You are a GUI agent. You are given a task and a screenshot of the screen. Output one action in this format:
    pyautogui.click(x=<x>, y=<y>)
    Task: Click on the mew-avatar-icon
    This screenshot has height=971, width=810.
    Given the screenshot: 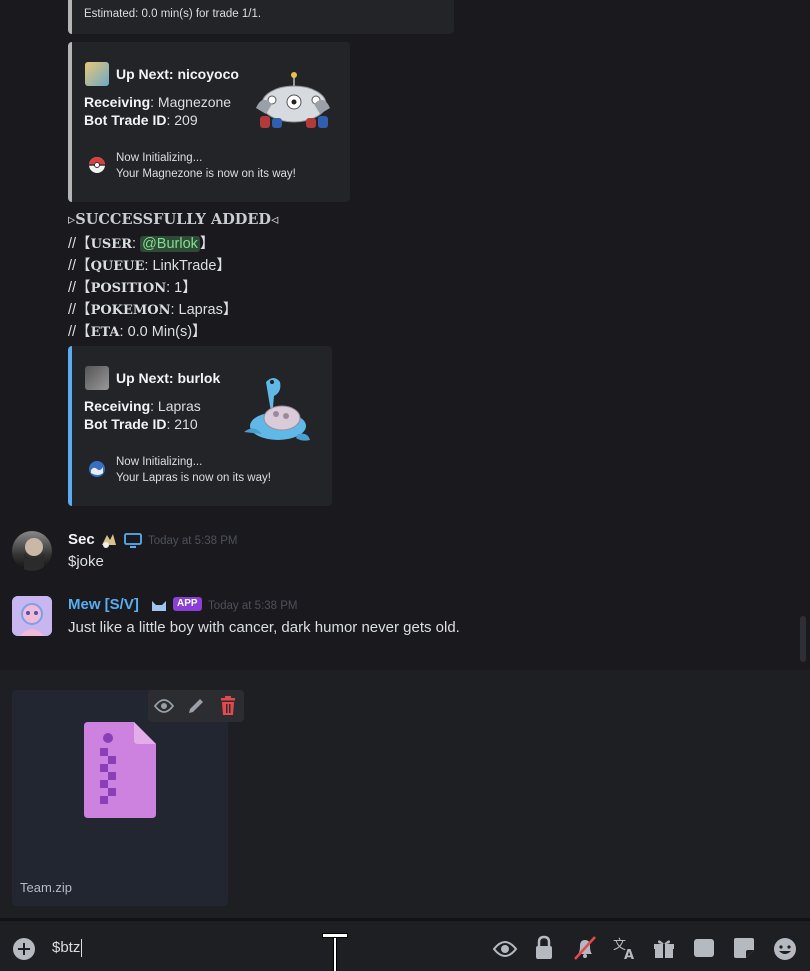 What is the action you would take?
    pyautogui.click(x=32, y=616)
    